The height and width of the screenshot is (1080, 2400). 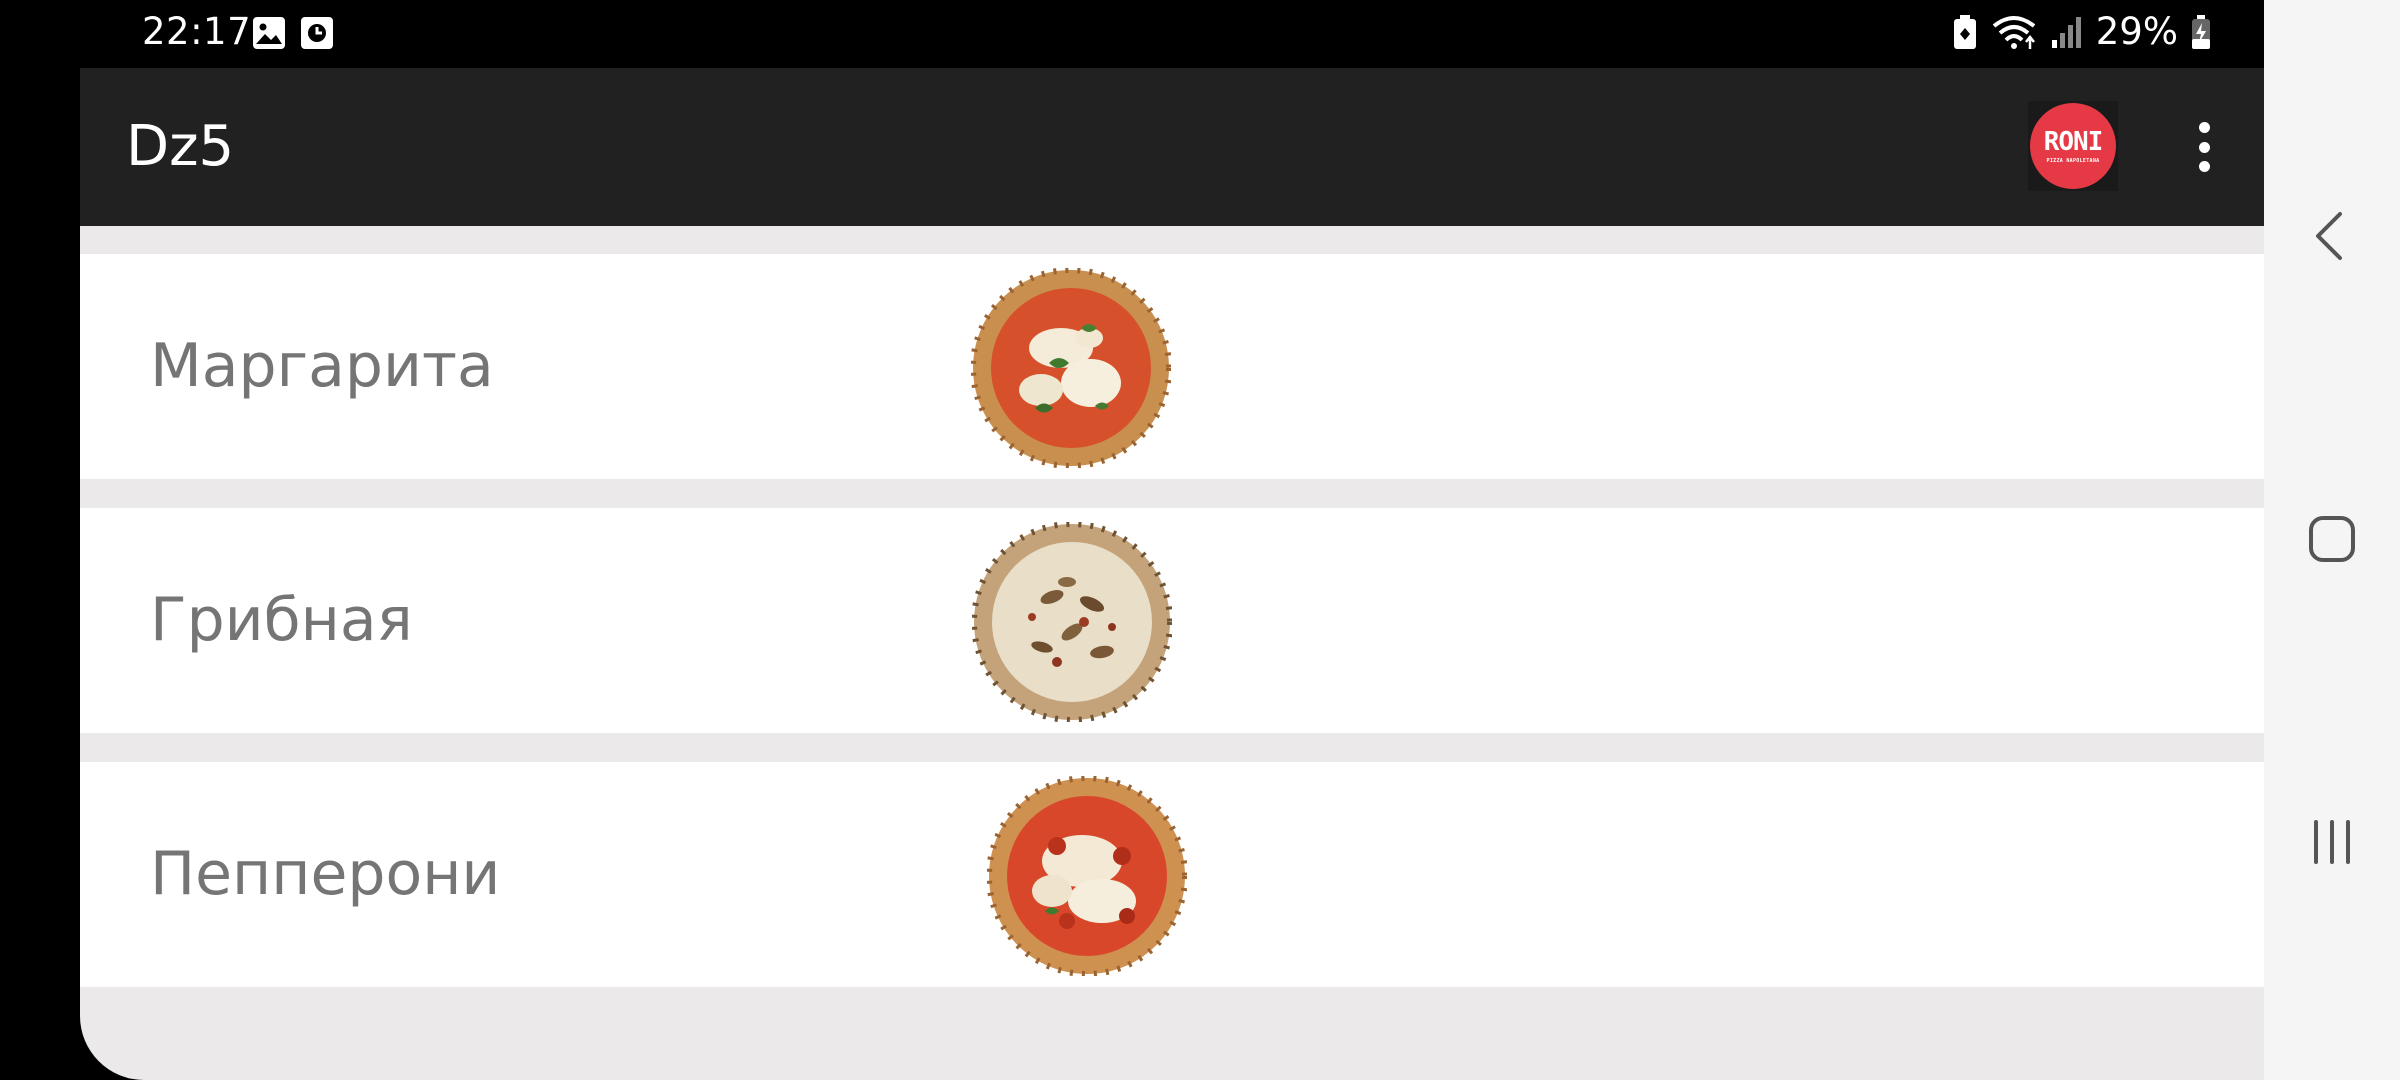 What do you see at coordinates (2066, 32) in the screenshot?
I see `signal-icon` at bounding box center [2066, 32].